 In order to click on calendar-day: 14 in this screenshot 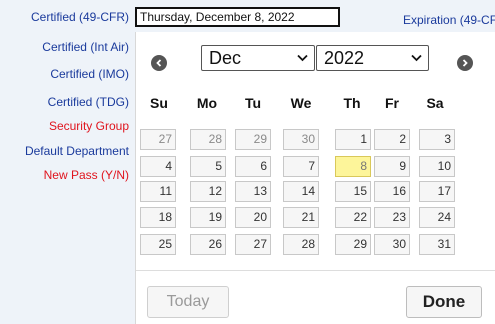, I will do `click(301, 191)`.